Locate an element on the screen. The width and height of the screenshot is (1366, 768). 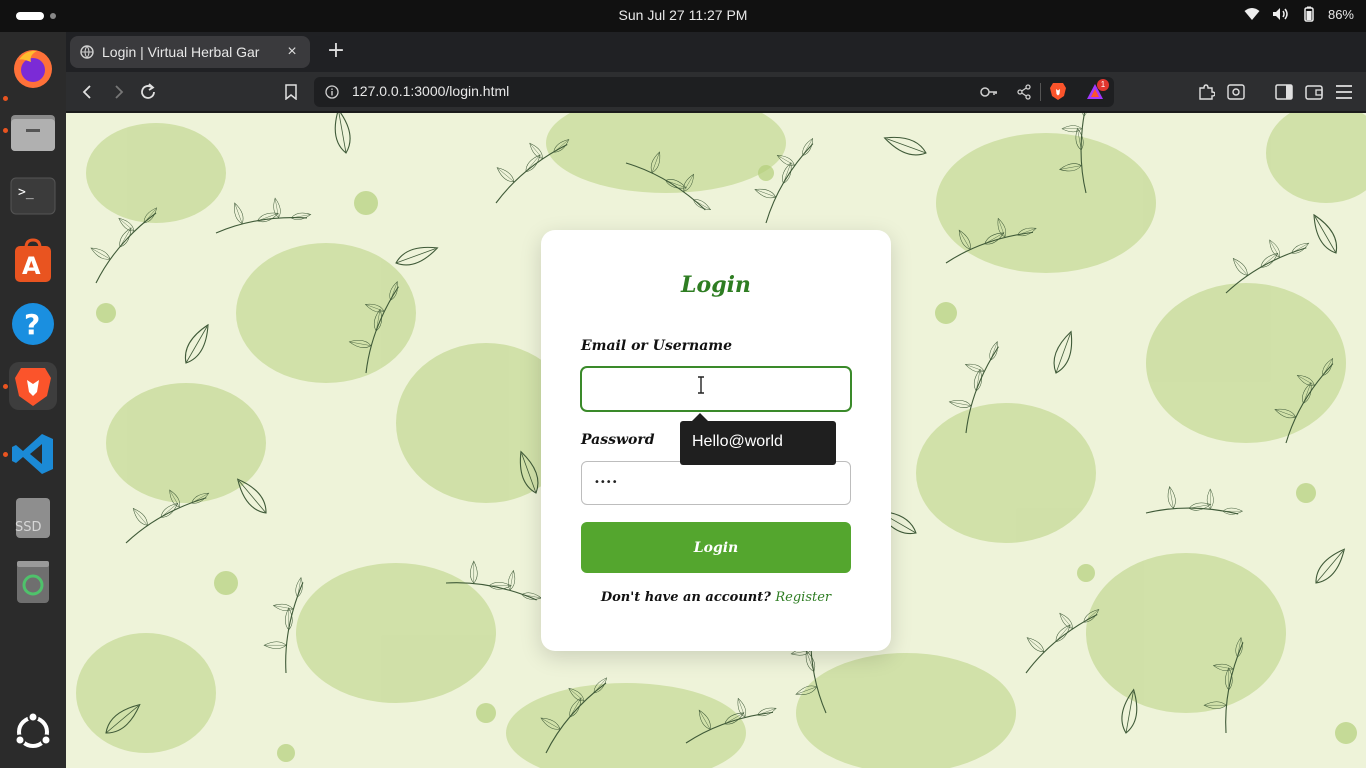
brave-icon is located at coordinates (33, 387).